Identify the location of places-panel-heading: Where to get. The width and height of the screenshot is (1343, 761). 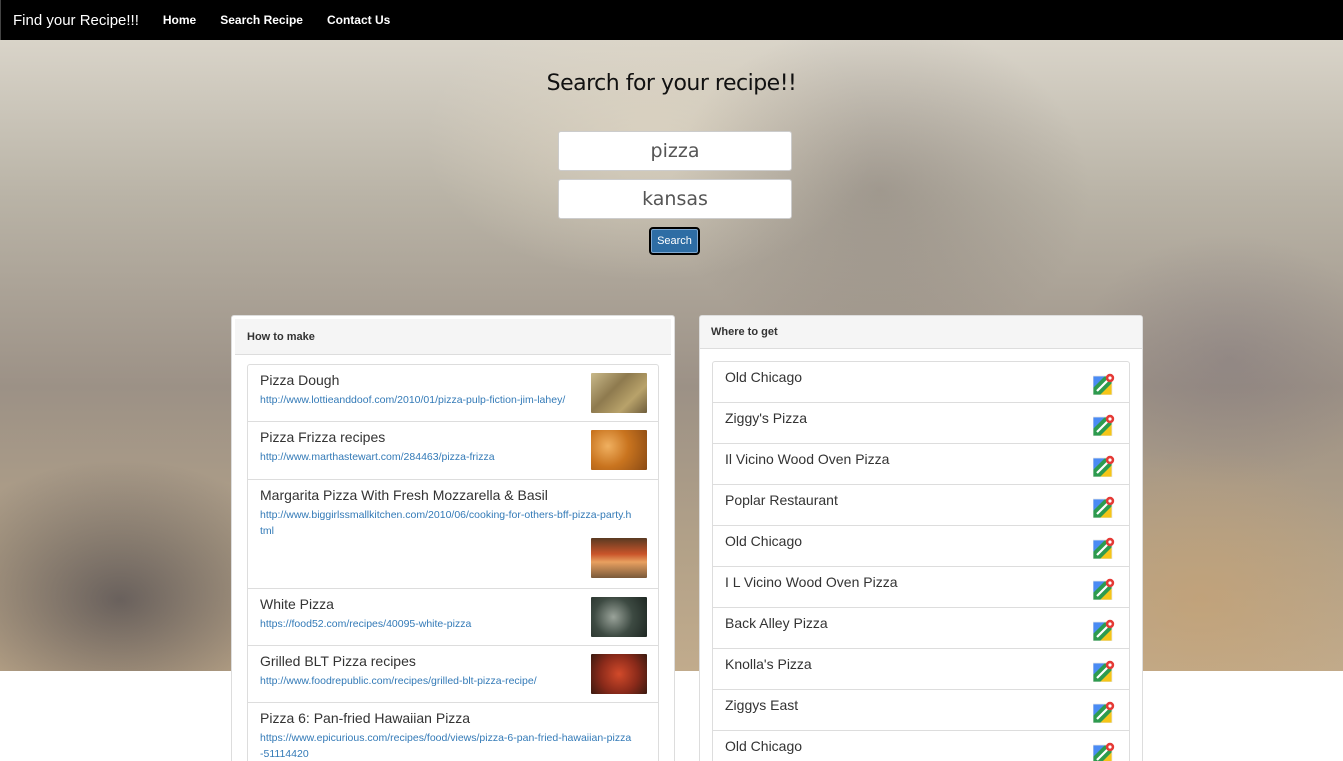
(921, 332).